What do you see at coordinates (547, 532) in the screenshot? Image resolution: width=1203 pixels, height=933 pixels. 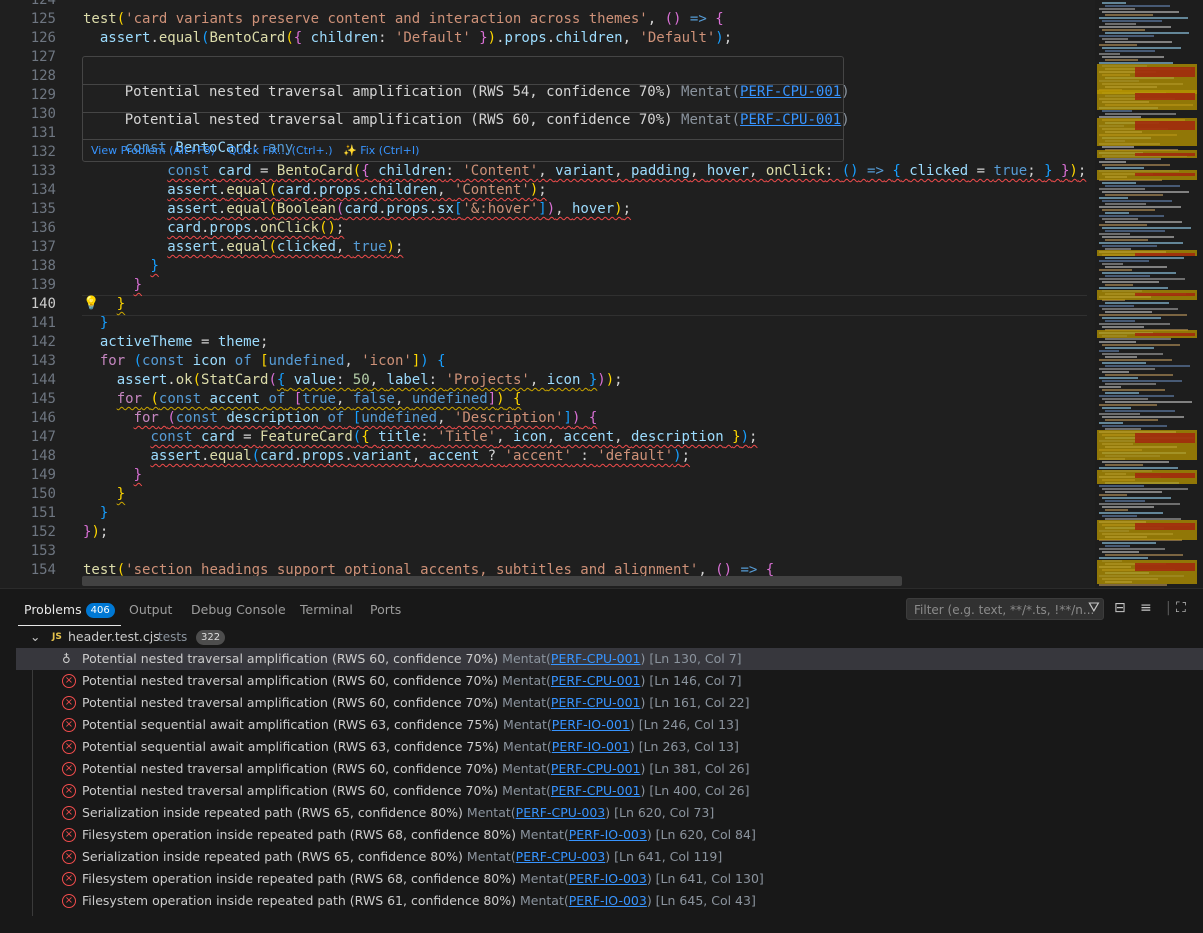 I see `code-line: 152});` at bounding box center [547, 532].